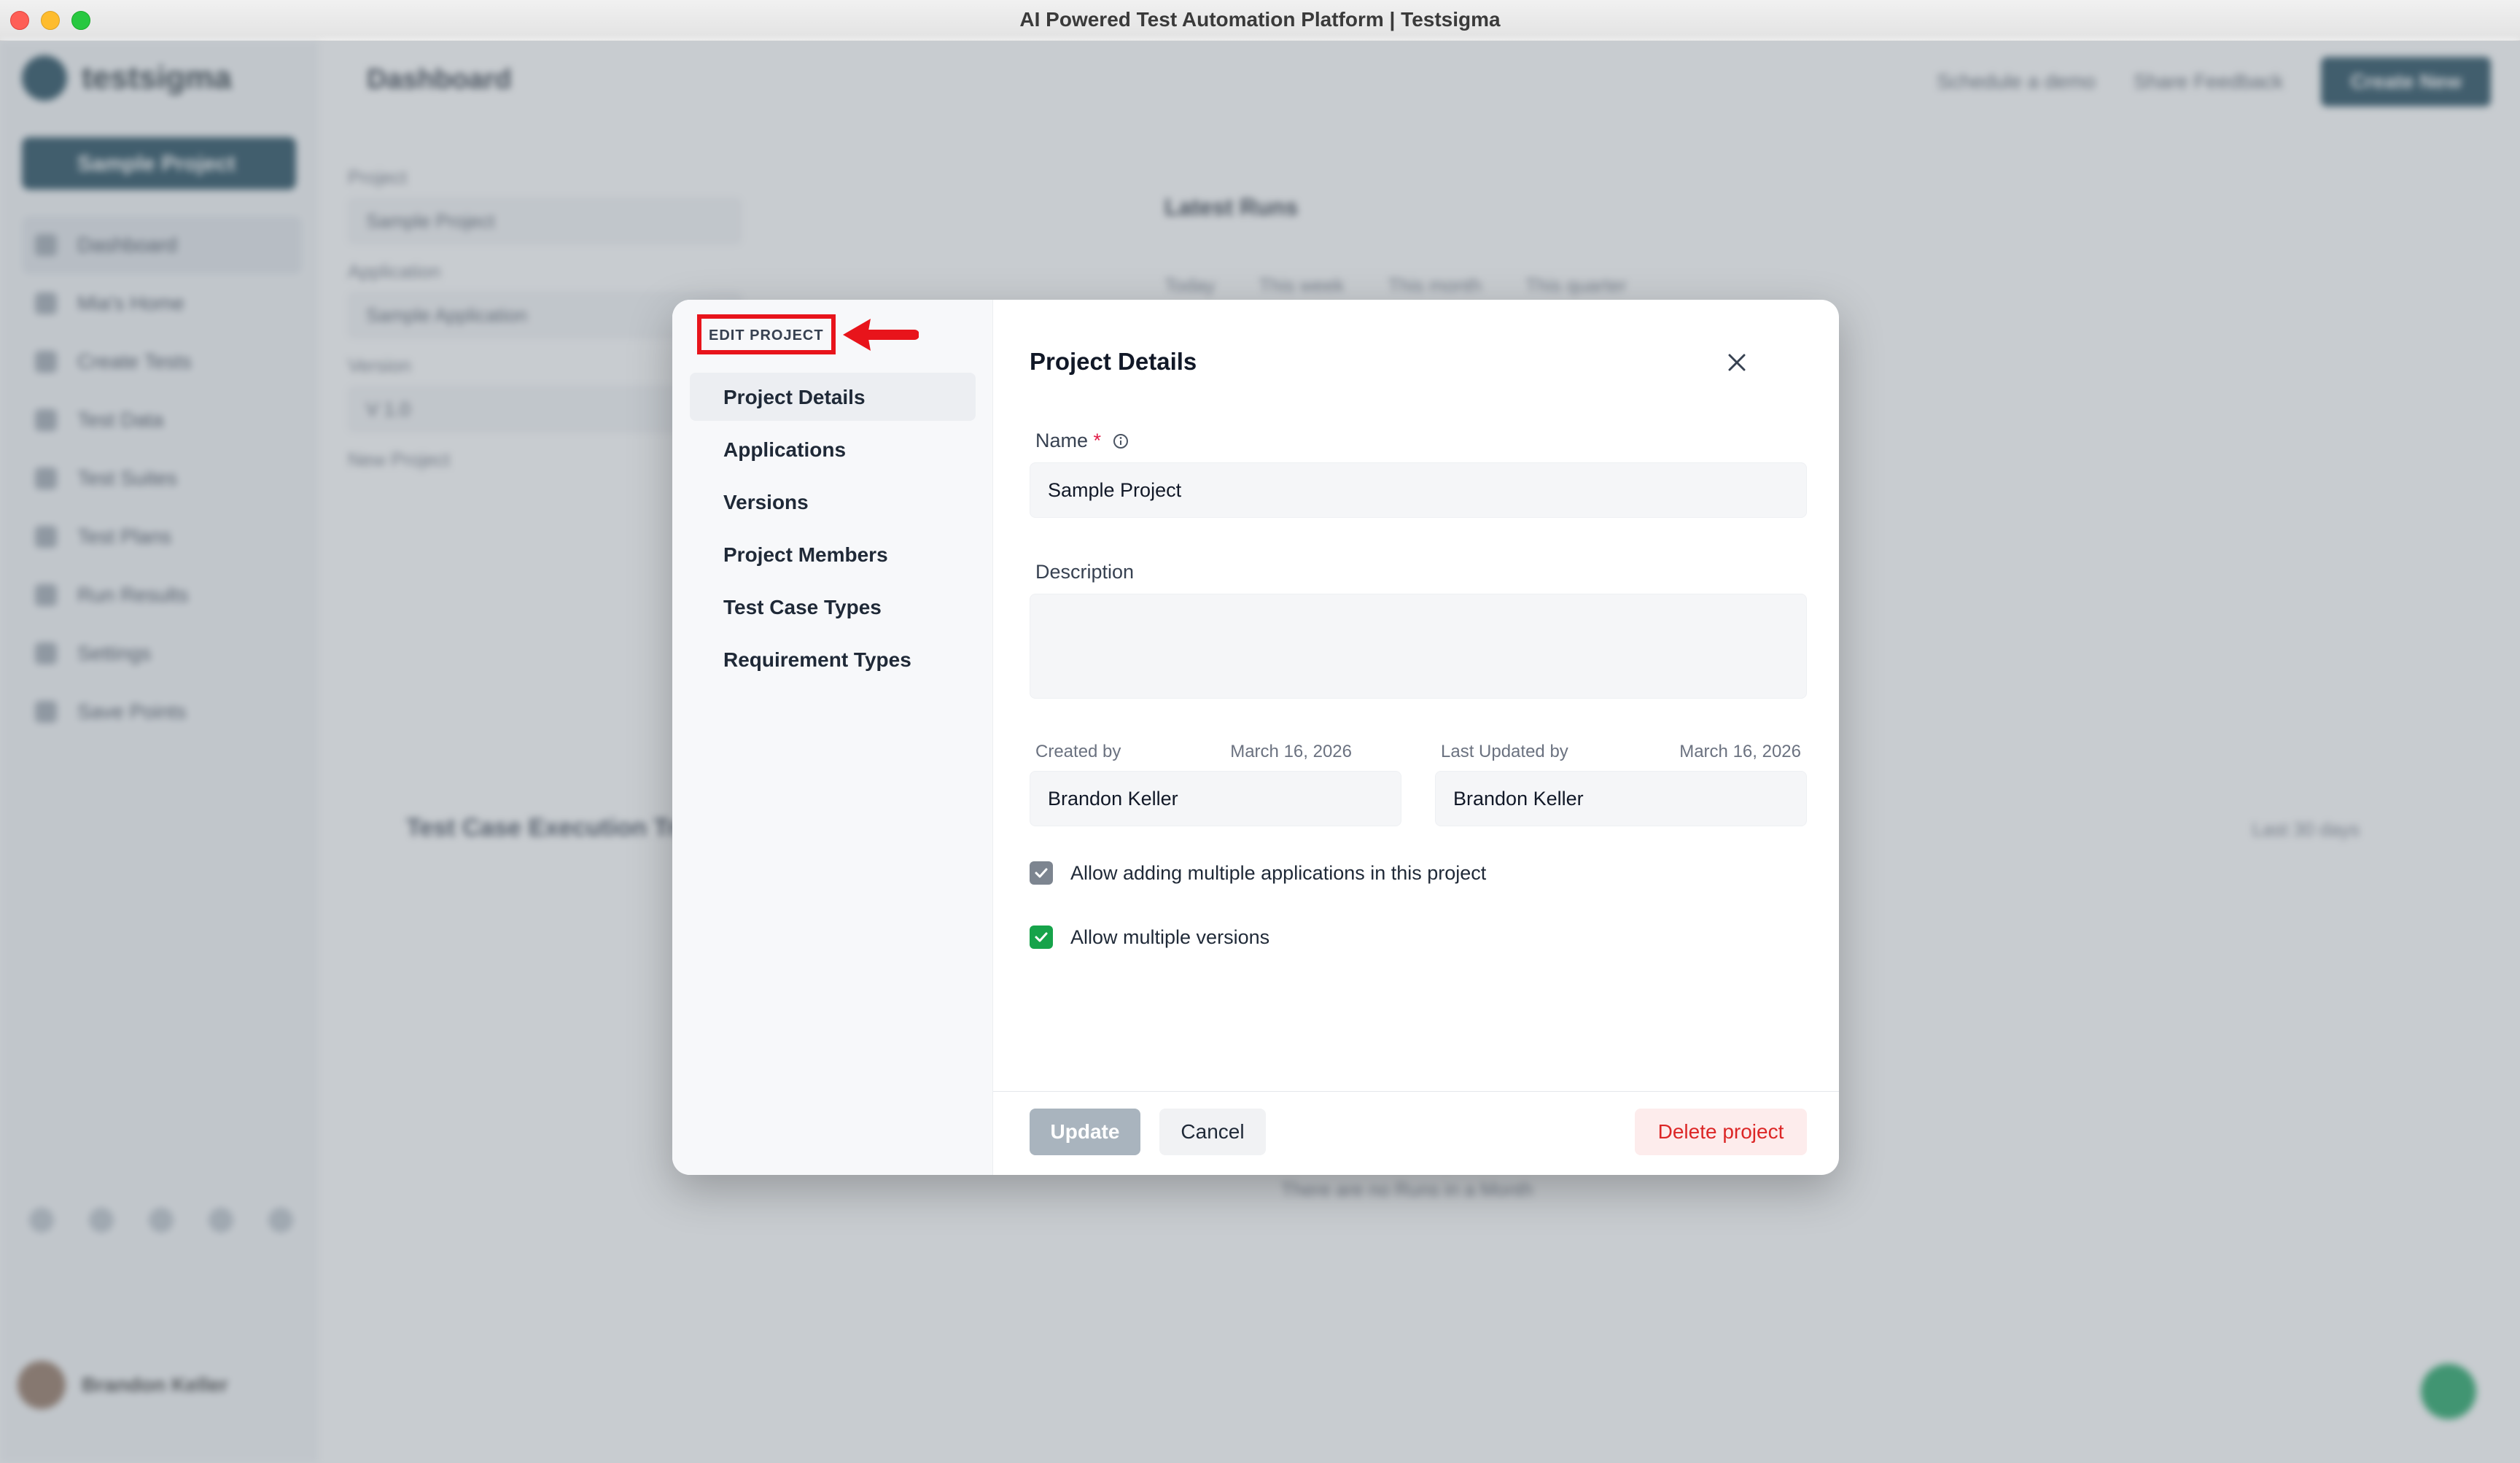 The width and height of the screenshot is (2520, 1463). What do you see at coordinates (766, 334) in the screenshot?
I see `edit-project-heading: EDIT PROJECT` at bounding box center [766, 334].